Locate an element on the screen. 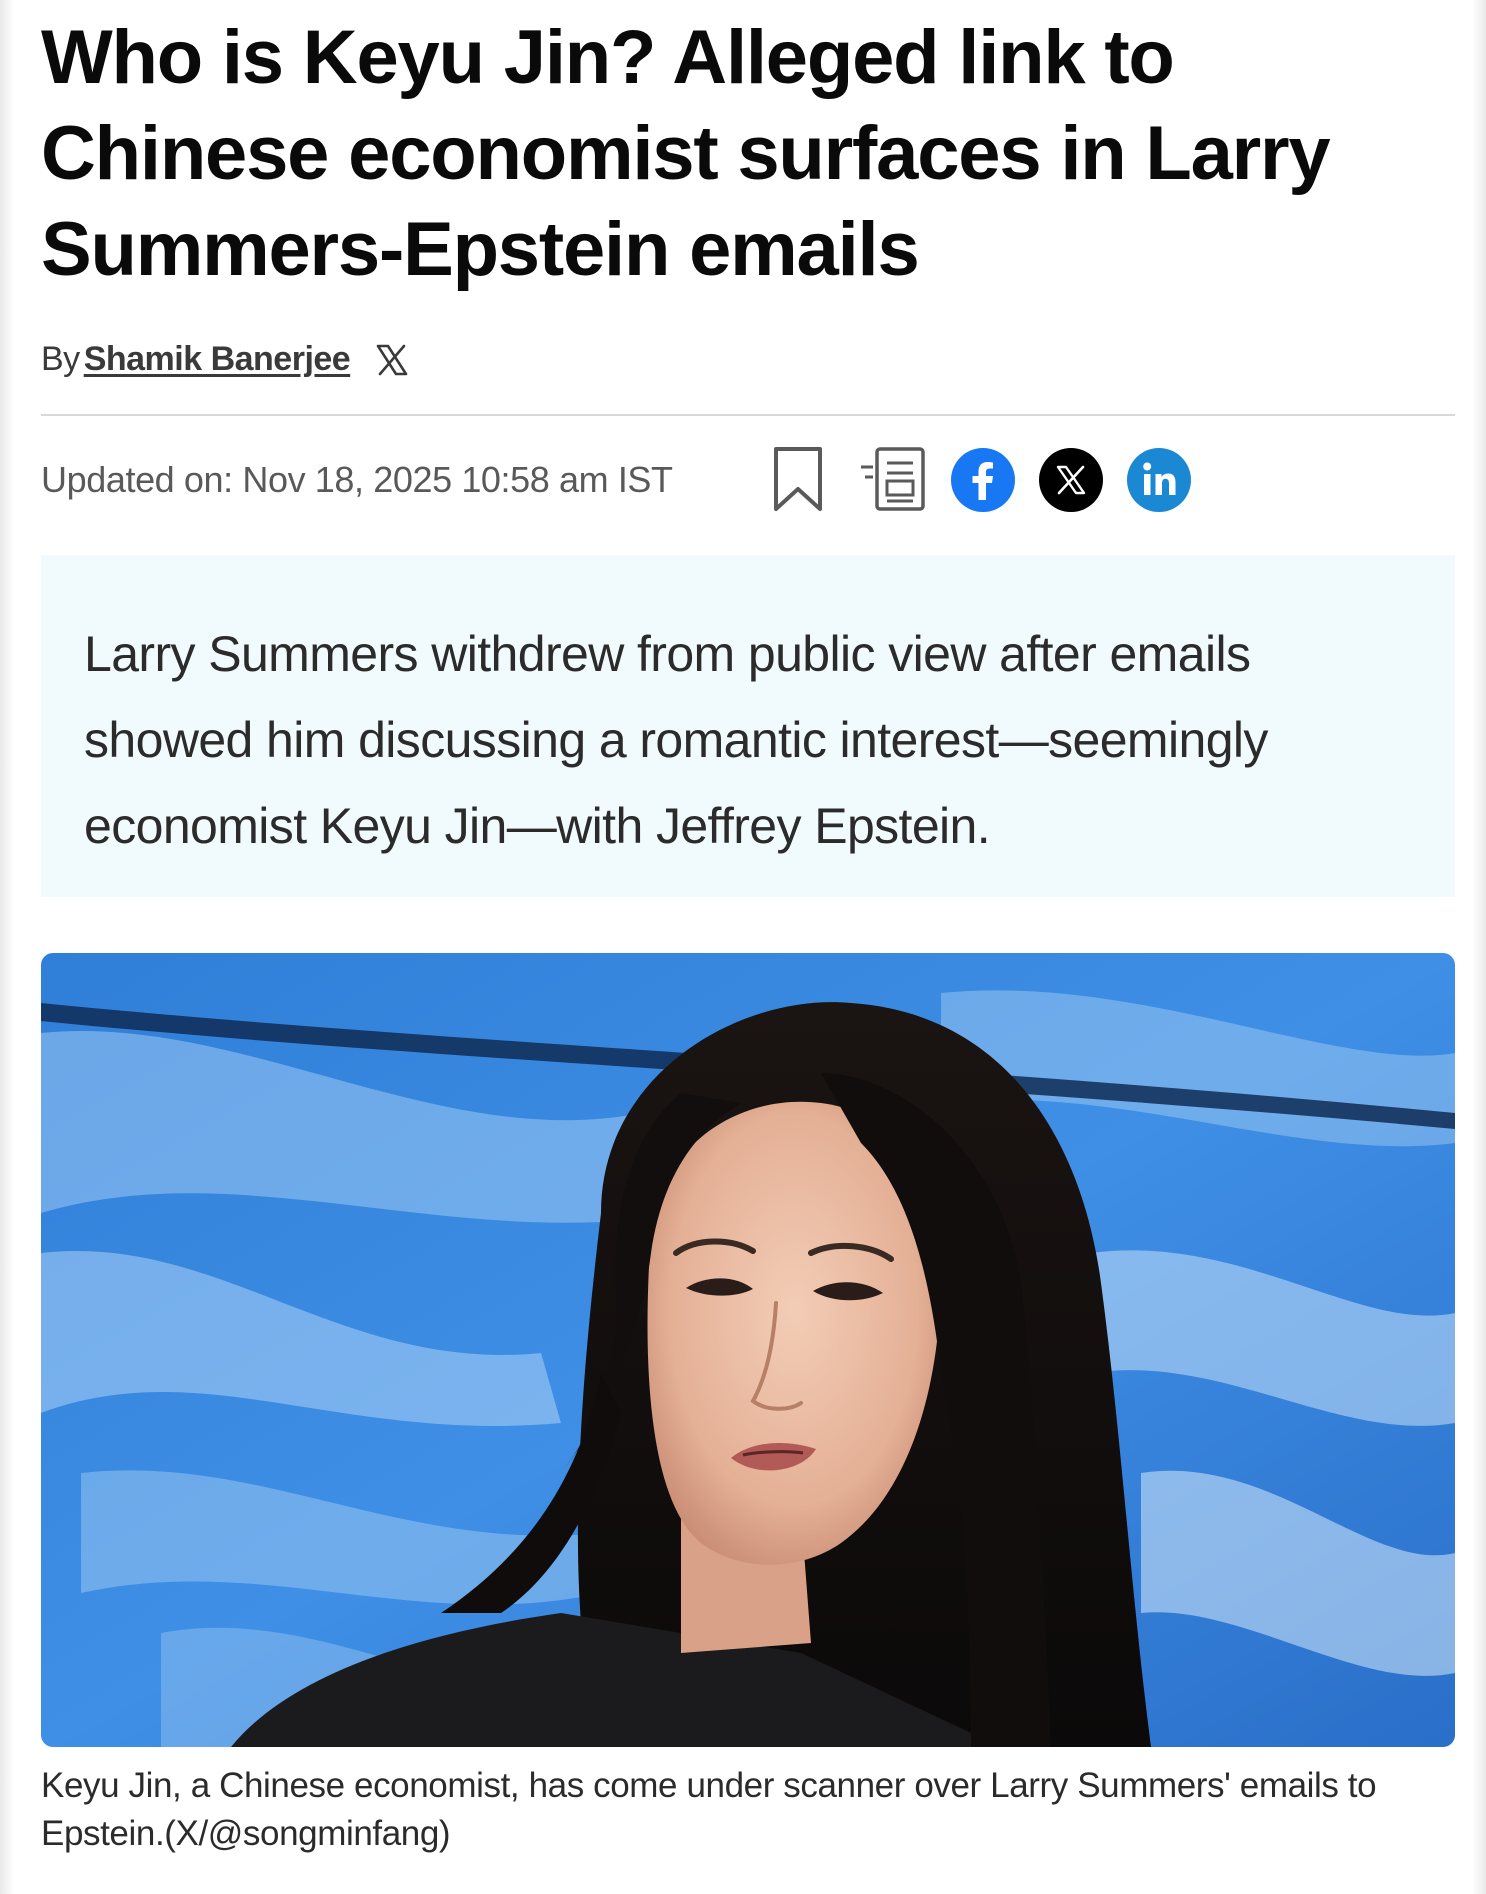 The image size is (1486, 1894). updated-timestamp: Updated on: Nov 18, 2025 10:58 am IST is located at coordinates (357, 479).